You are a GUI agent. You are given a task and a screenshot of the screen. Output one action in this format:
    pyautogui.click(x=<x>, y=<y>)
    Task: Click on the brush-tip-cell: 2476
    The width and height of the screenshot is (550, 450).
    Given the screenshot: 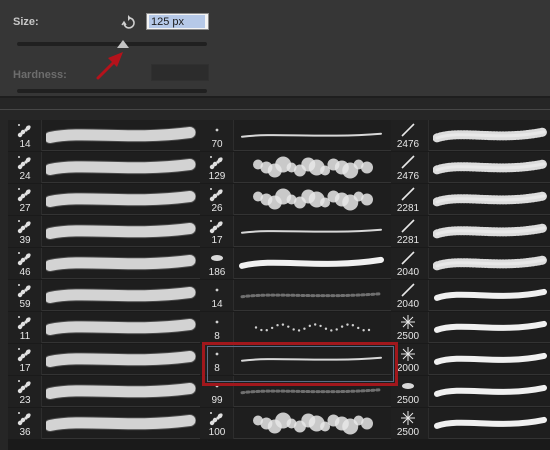 What is the action you would take?
    pyautogui.click(x=410, y=135)
    